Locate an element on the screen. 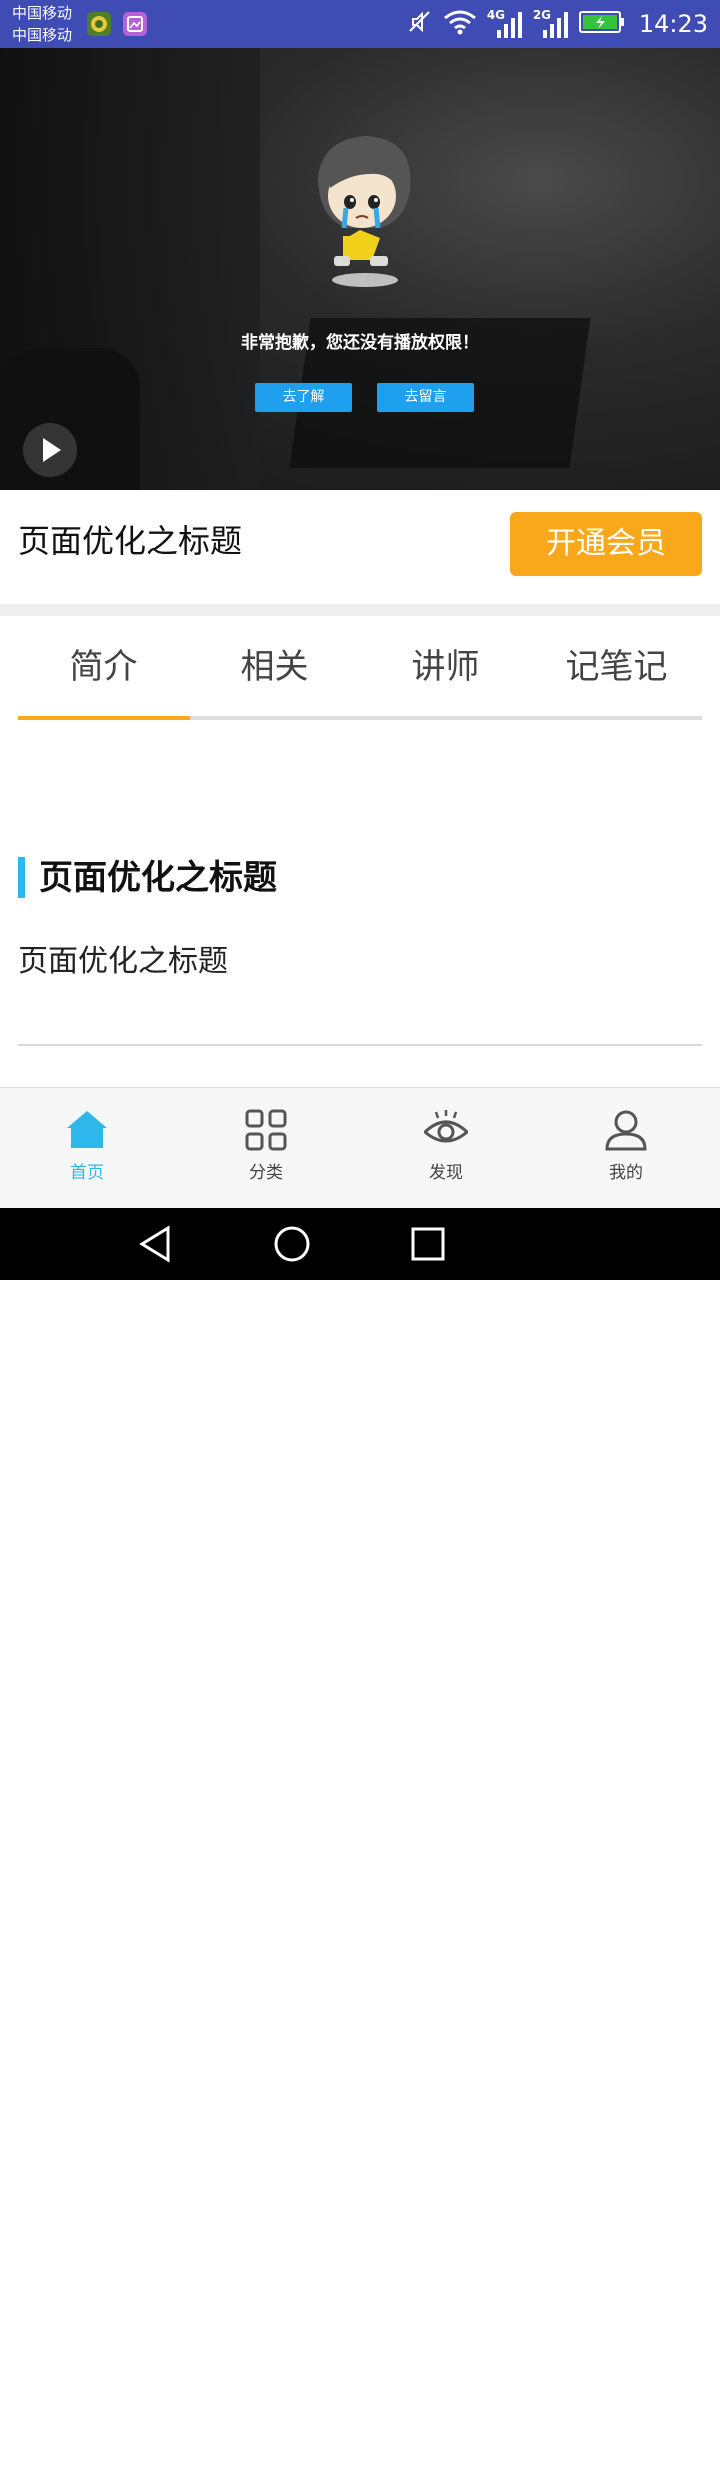  tab-bar: 简介 相关 讲师 记笔记 is located at coordinates (360, 668).